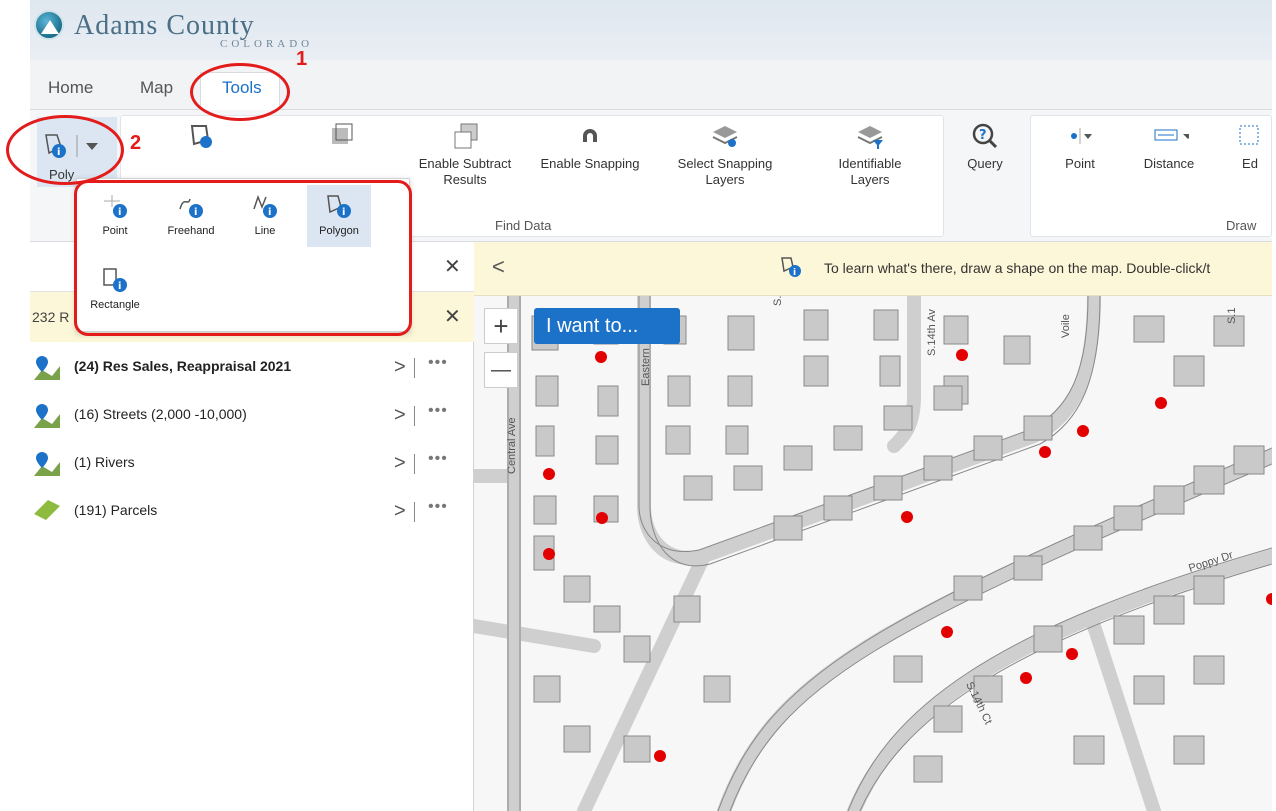  Describe the element at coordinates (116, 510) in the screenshot. I see `layer-label: (191) Parcels` at that location.